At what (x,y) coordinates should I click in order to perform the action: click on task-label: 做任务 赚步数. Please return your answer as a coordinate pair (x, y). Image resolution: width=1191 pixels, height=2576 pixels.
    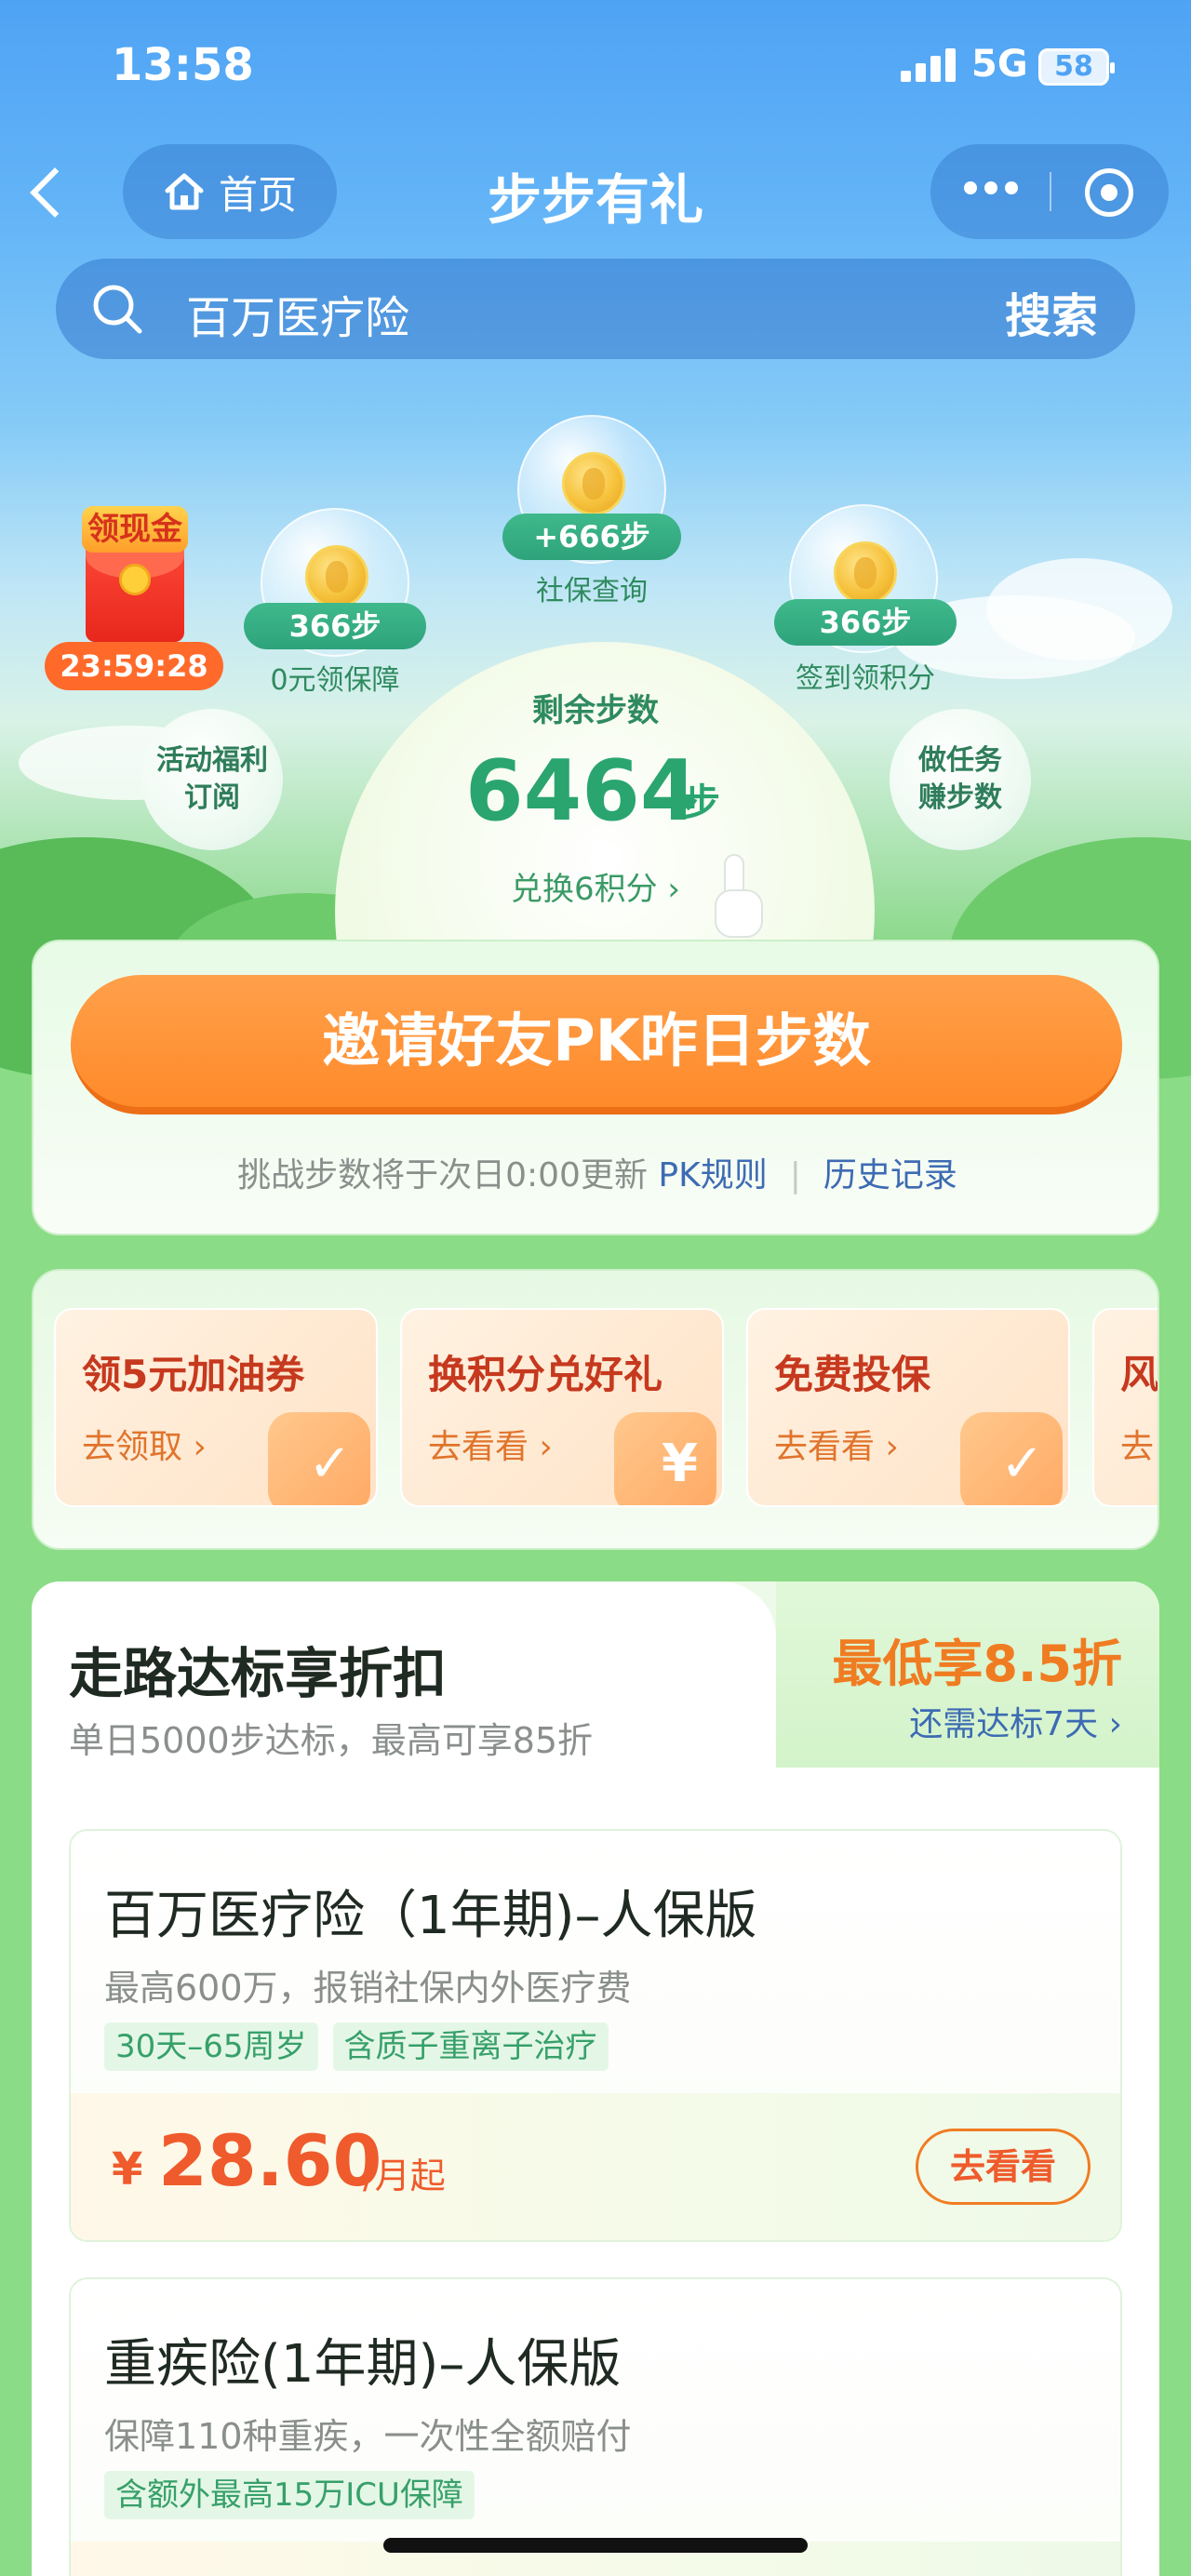
    Looking at the image, I should click on (960, 779).